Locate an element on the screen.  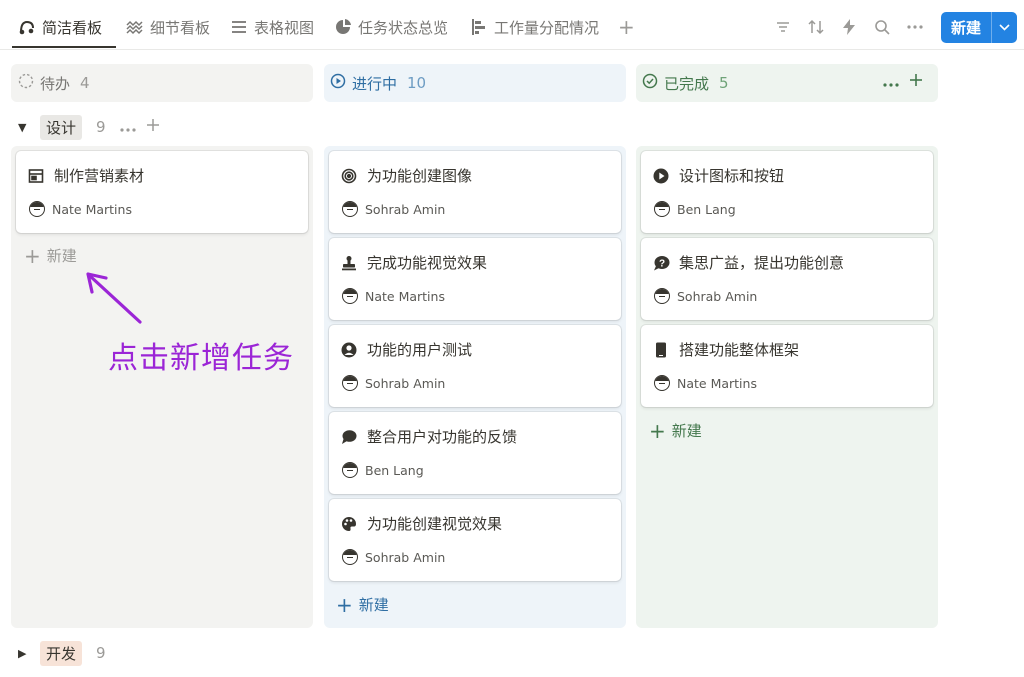
task-card: 搭建功能整体框架 Nate Martins is located at coordinates (787, 366).